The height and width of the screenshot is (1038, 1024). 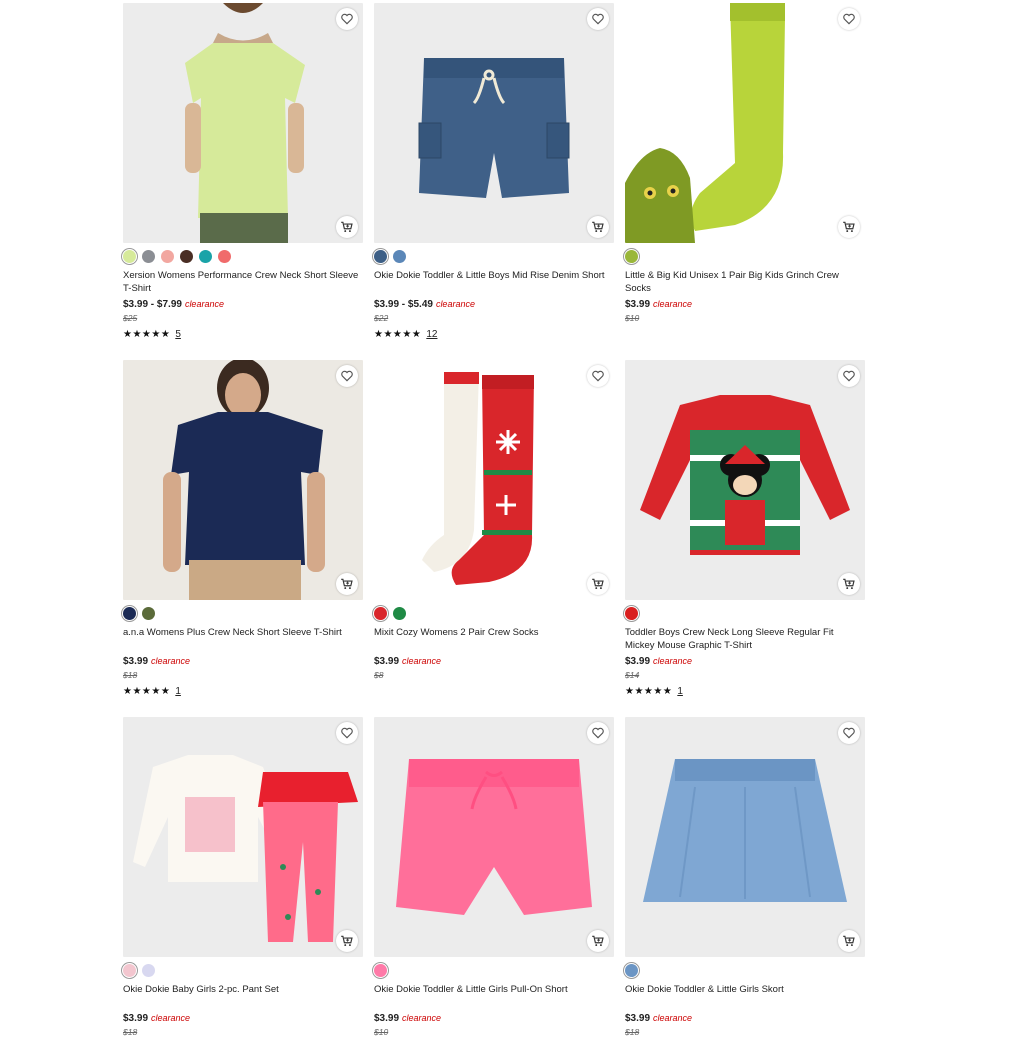 I want to click on rating: ★★★★★ 5, so click(x=243, y=335).